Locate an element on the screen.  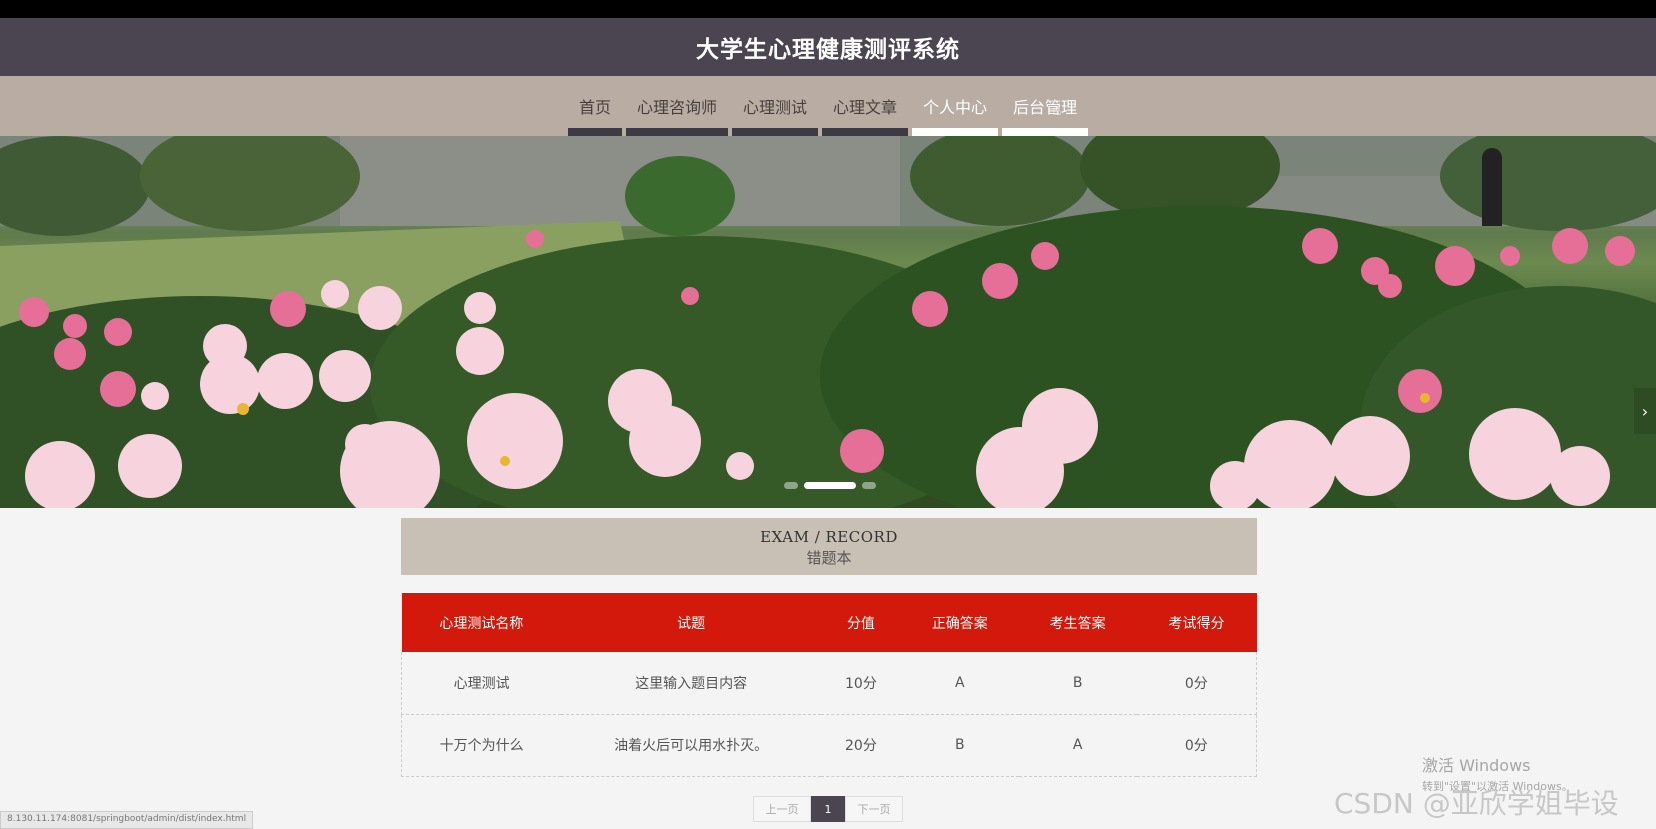
nav-item-test: 心理测试 is located at coordinates (775, 106).